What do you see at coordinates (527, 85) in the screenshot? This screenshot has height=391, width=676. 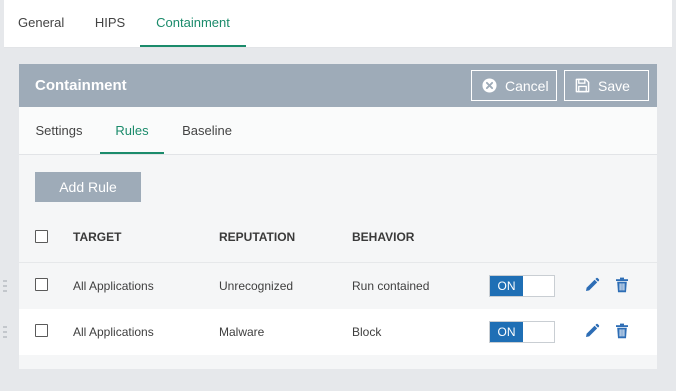 I see `cancel-label: Cancel` at bounding box center [527, 85].